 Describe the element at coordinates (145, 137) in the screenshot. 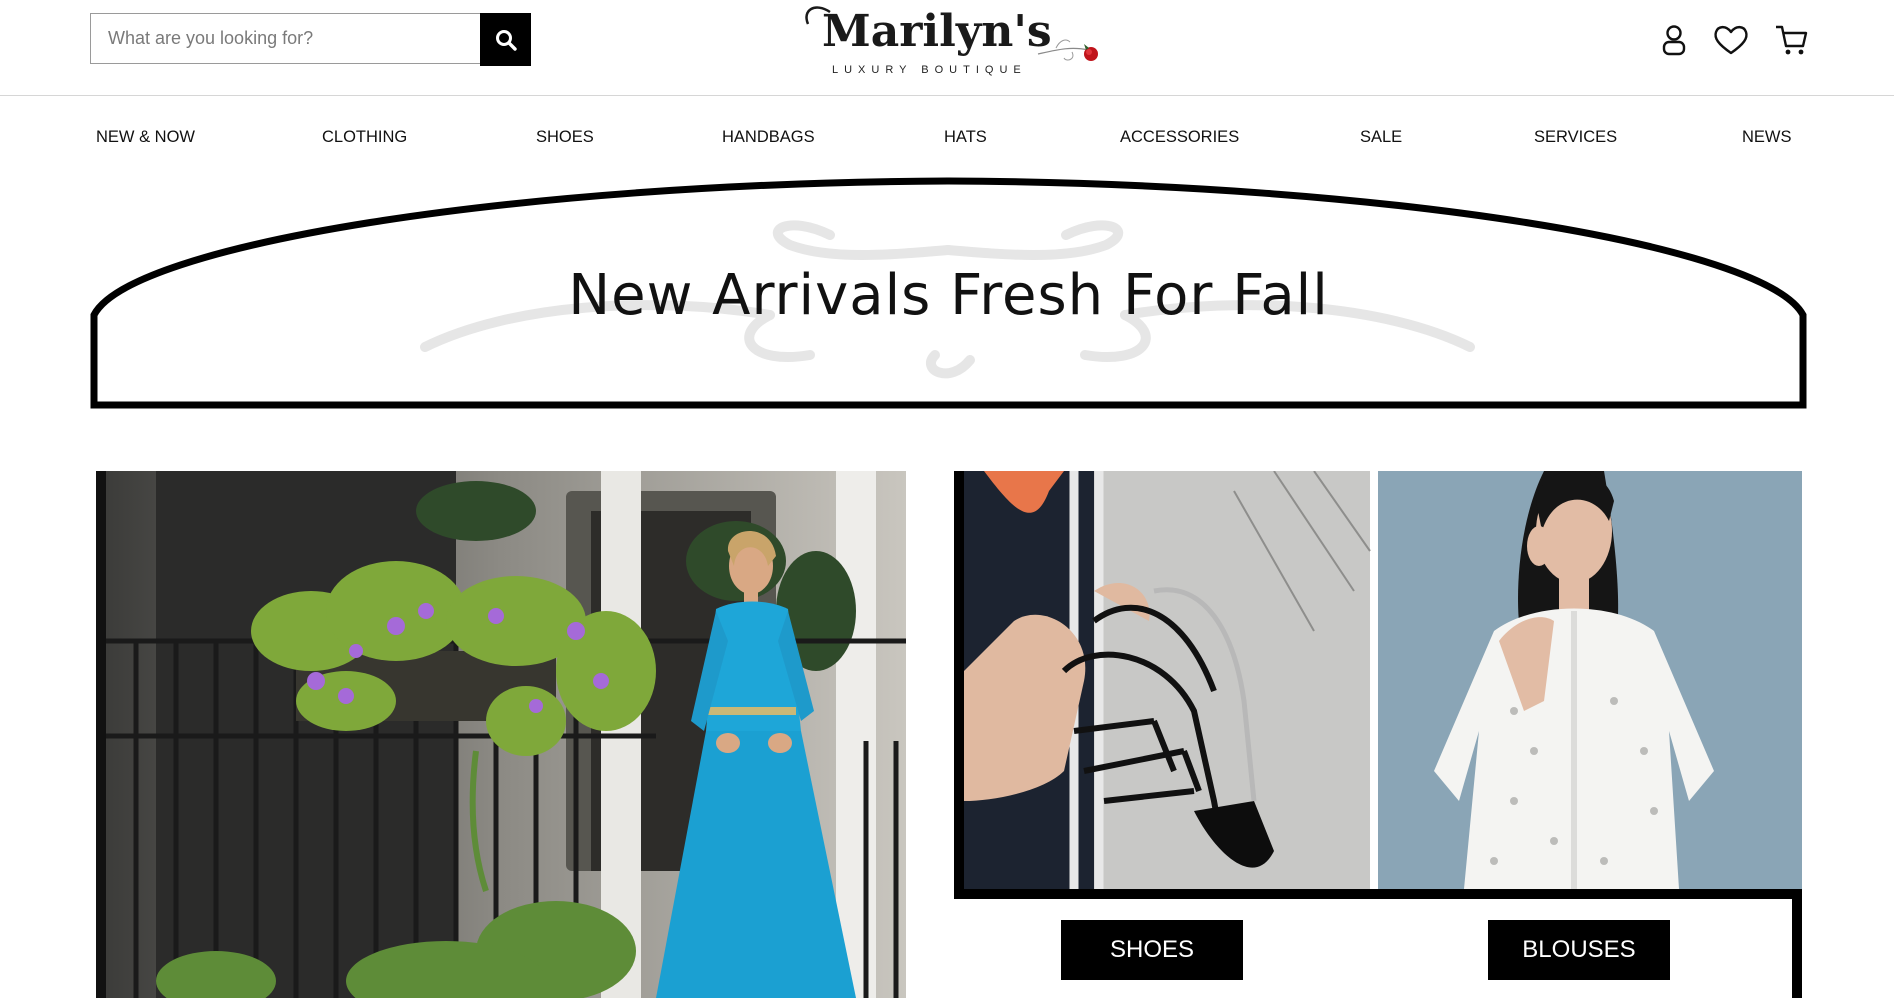

I see `nav-item-new-and-now: NEW & NOW` at that location.